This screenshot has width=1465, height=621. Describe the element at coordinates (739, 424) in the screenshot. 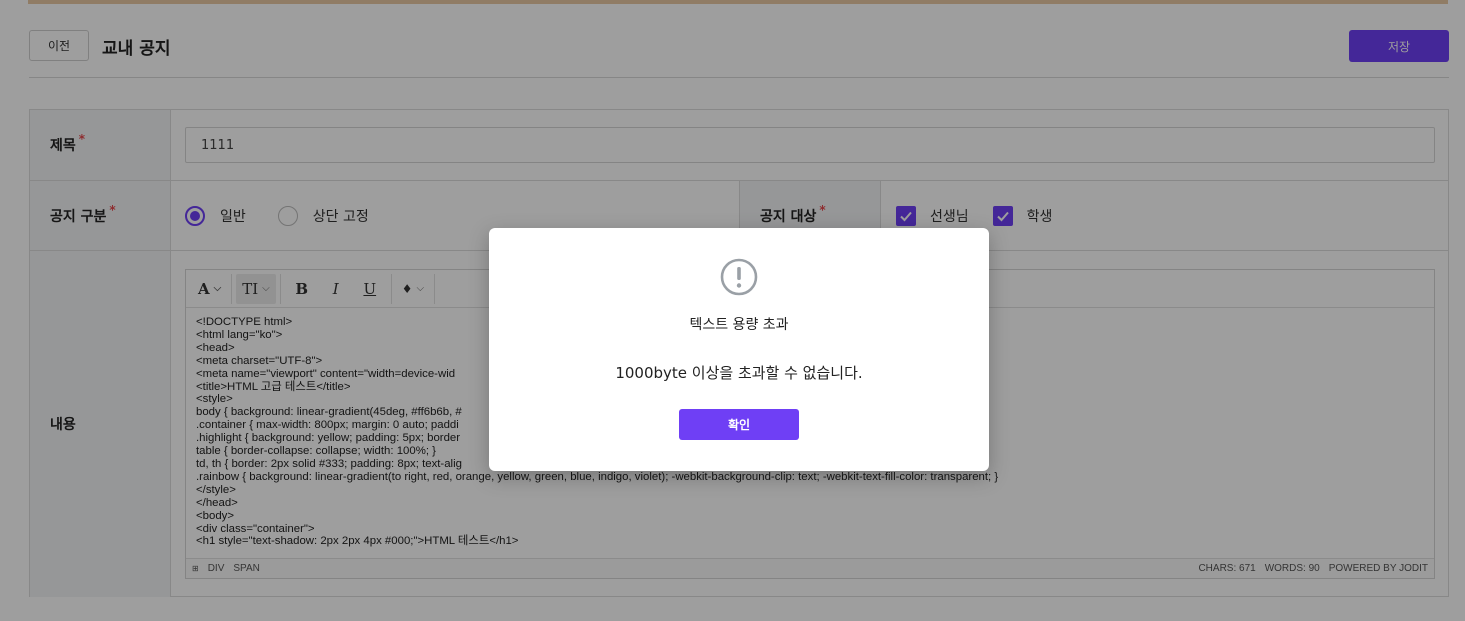

I see `confirm-button: 확인` at that location.